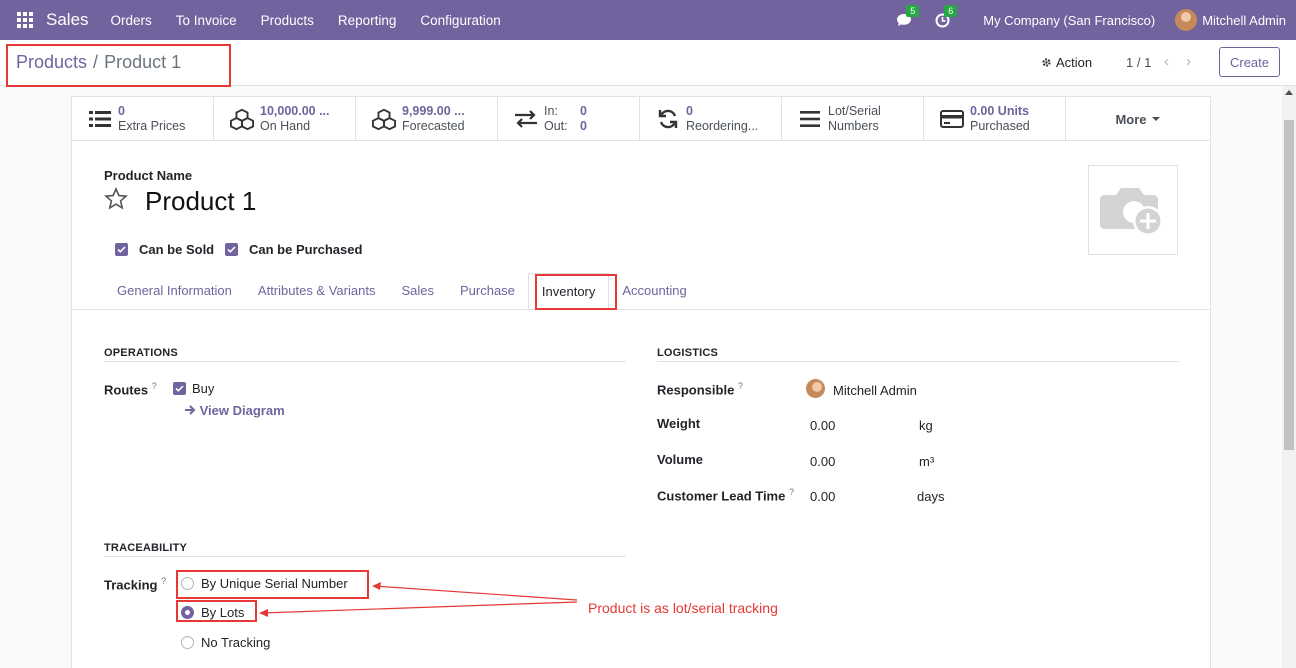  What do you see at coordinates (918, 361) in the screenshot?
I see `logistics-divider` at bounding box center [918, 361].